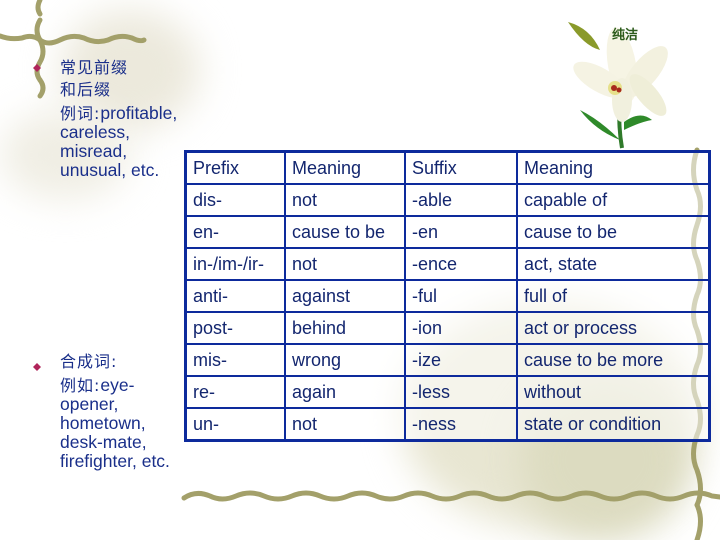  What do you see at coordinates (117, 385) in the screenshot?
I see `example-word: eye-` at bounding box center [117, 385].